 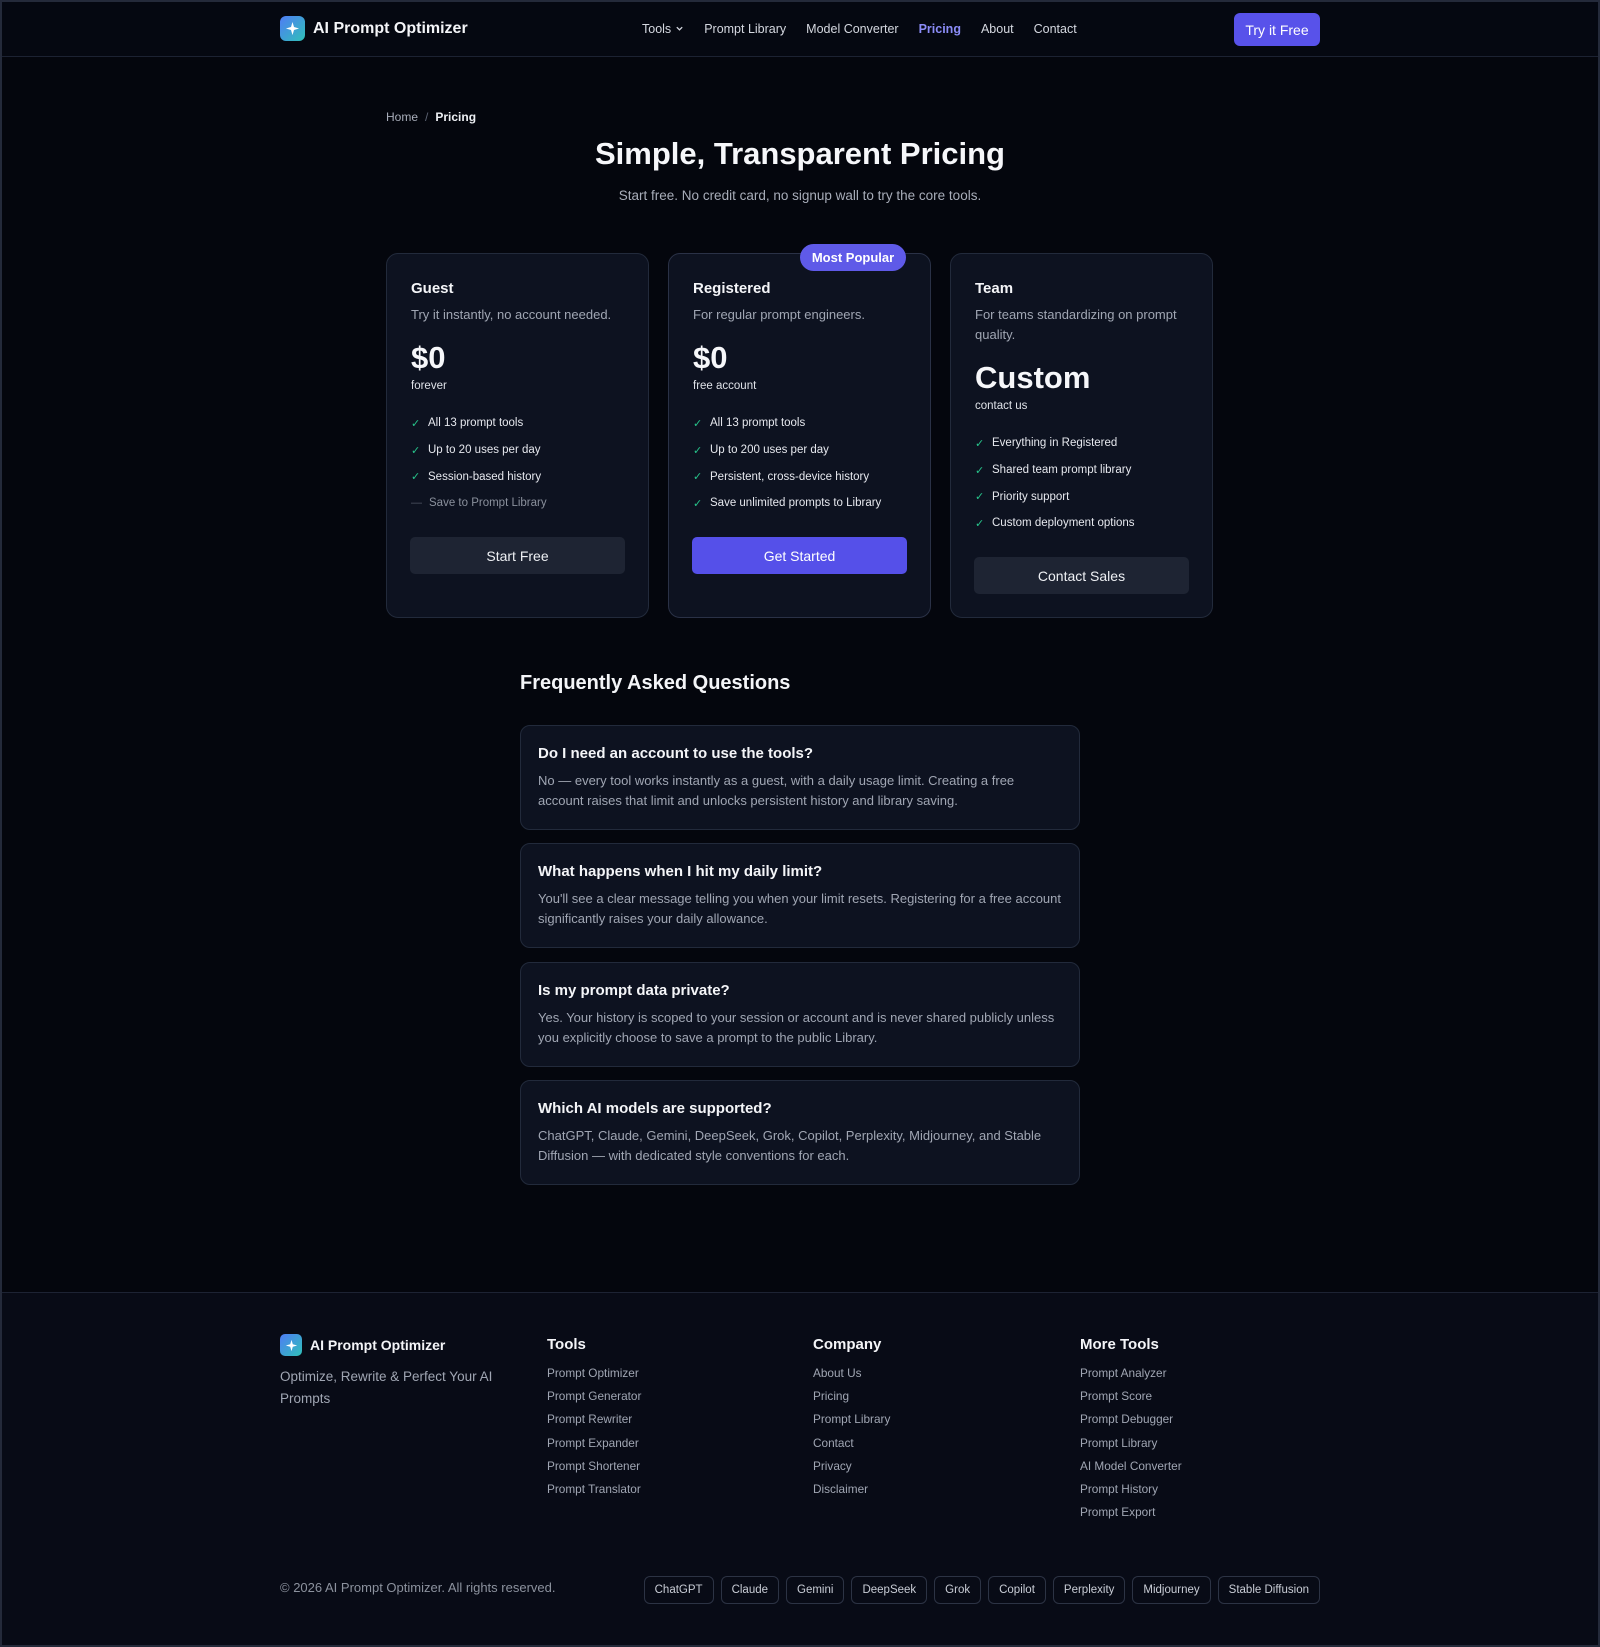 What do you see at coordinates (847, 1344) in the screenshot?
I see `footer-column-title: Company` at bounding box center [847, 1344].